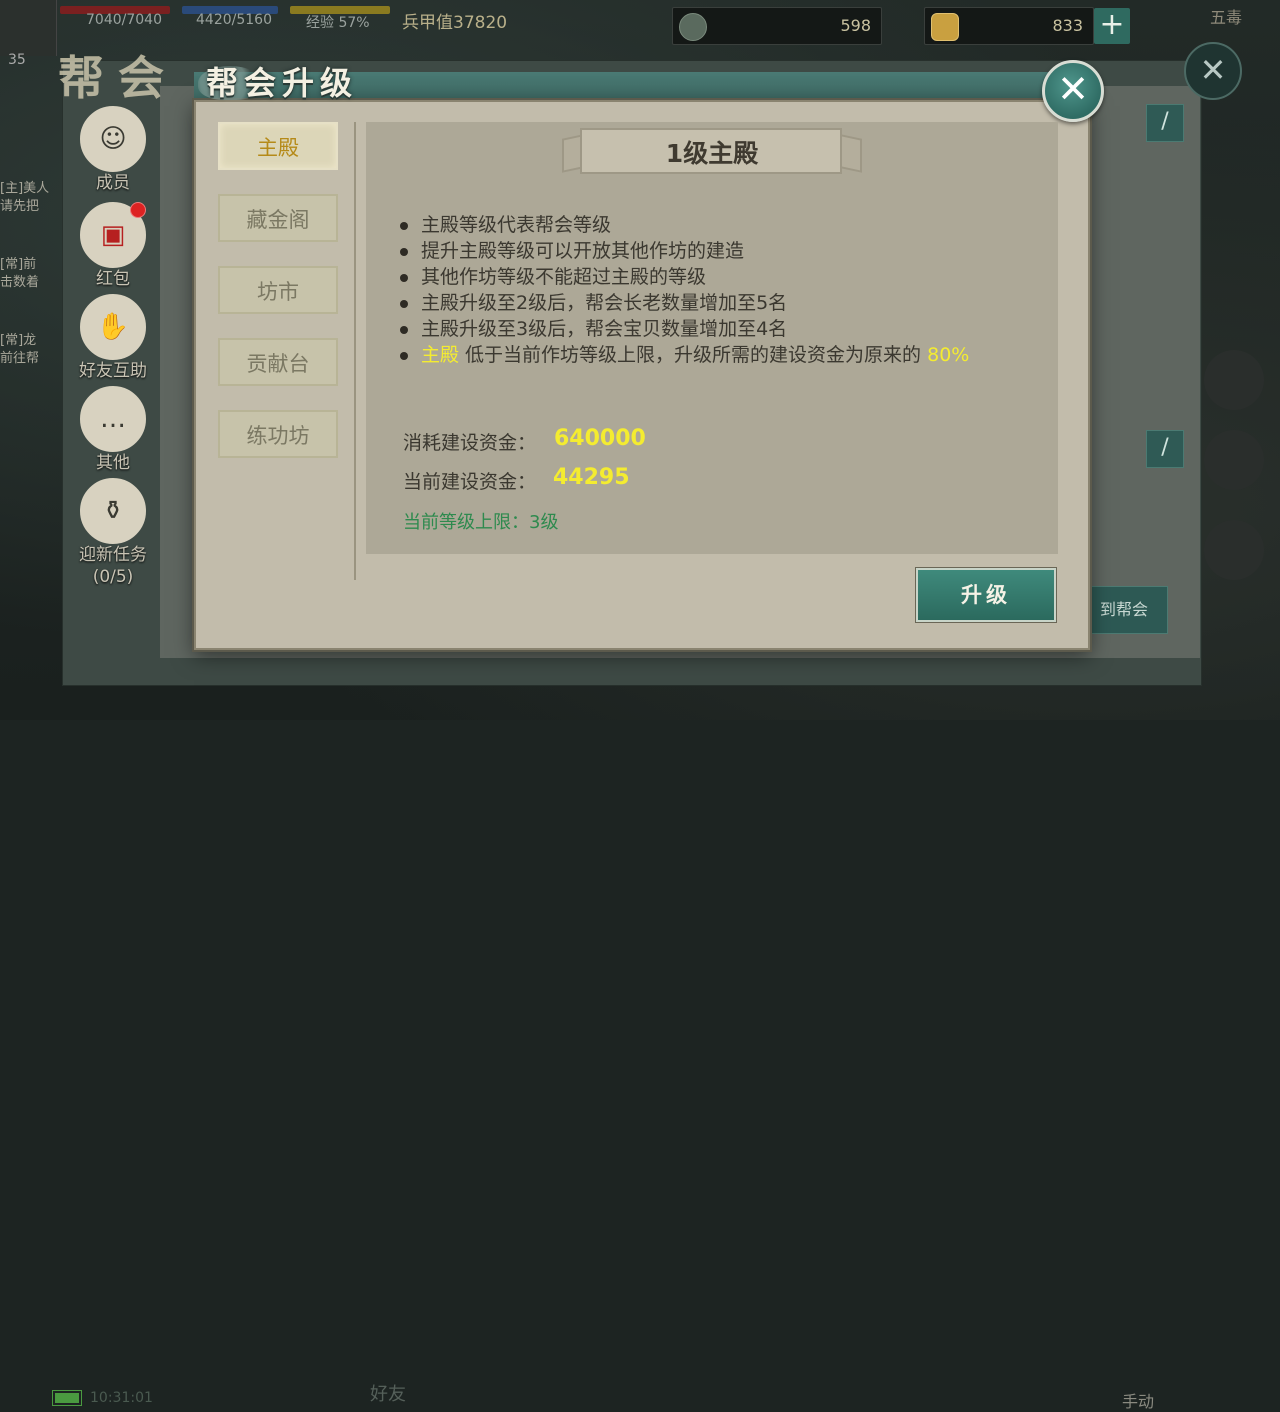 This screenshot has width=1280, height=1412. Describe the element at coordinates (693, 355) in the screenshot. I see `discount-text: 低于当前作坊等级上限，升级所需的建设资金为原来的` at that location.